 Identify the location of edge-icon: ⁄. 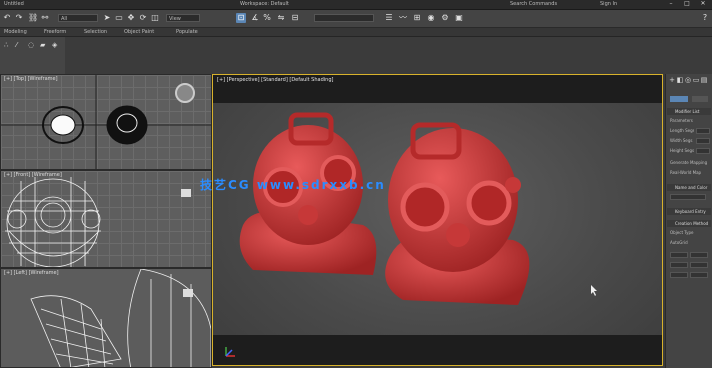
(16, 45).